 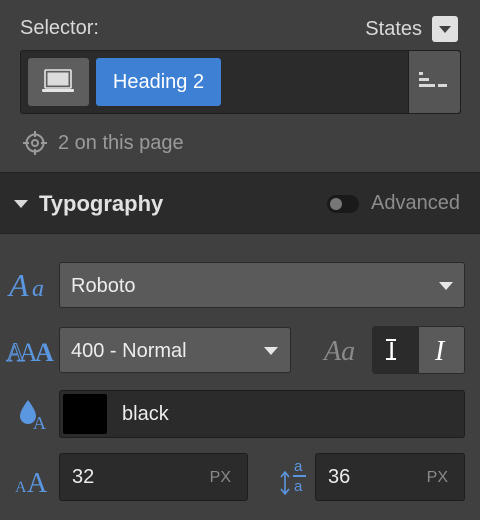 I want to click on on-page-text: 2 on this page, so click(x=121, y=142).